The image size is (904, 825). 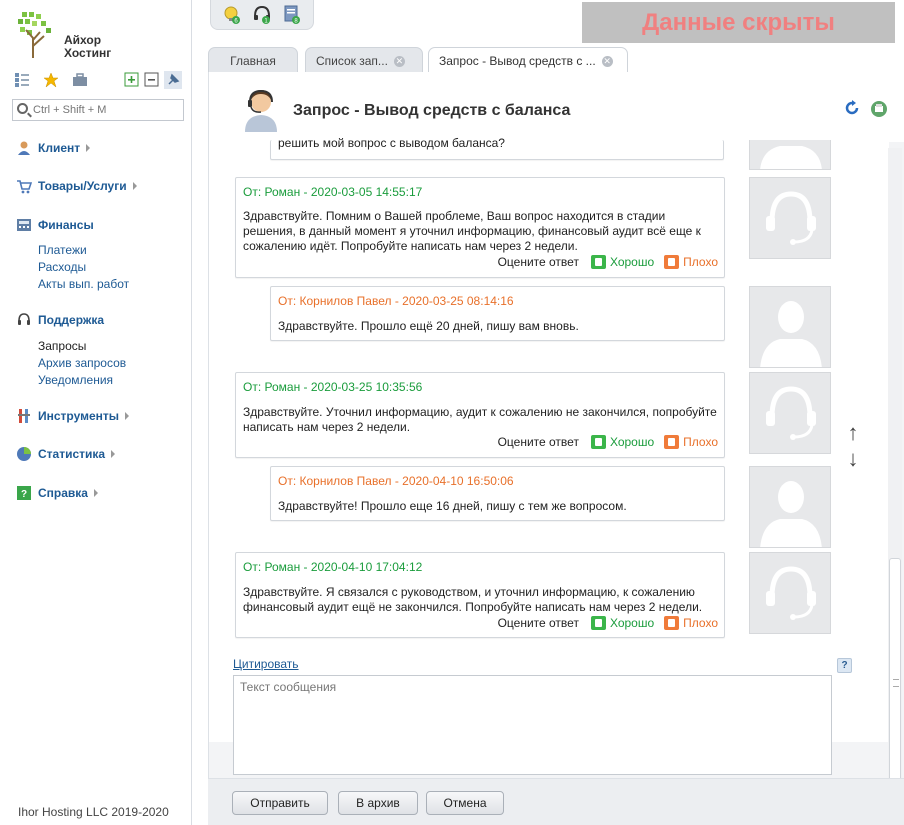 What do you see at coordinates (396, 481) in the screenshot?
I see `message-author: От: Корнилов Павел - 2020-04-10 16:50:06` at bounding box center [396, 481].